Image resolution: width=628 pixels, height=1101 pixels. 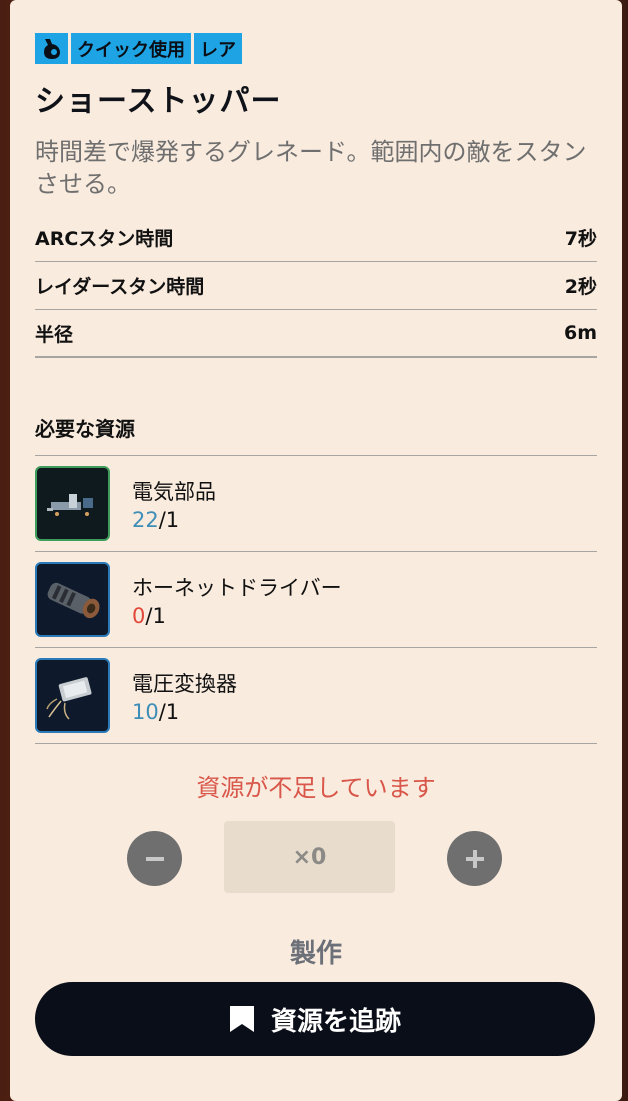 What do you see at coordinates (335, 1021) in the screenshot?
I see `track-resources-label: 資源を追跡` at bounding box center [335, 1021].